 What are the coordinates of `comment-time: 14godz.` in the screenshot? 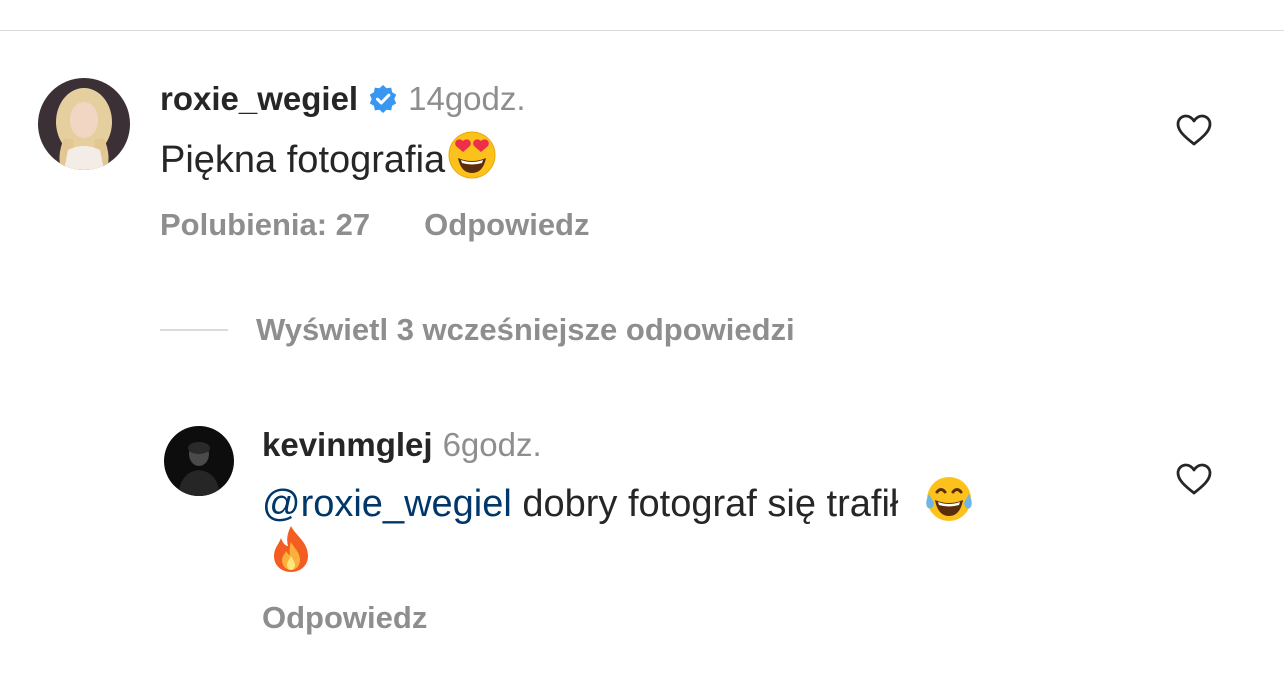 It's located at (467, 98).